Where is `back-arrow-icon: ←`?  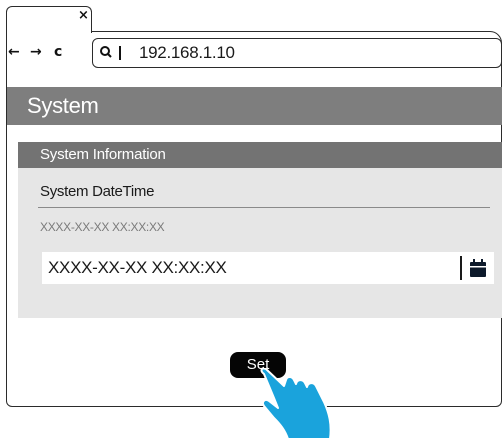
back-arrow-icon: ← is located at coordinates (14, 52).